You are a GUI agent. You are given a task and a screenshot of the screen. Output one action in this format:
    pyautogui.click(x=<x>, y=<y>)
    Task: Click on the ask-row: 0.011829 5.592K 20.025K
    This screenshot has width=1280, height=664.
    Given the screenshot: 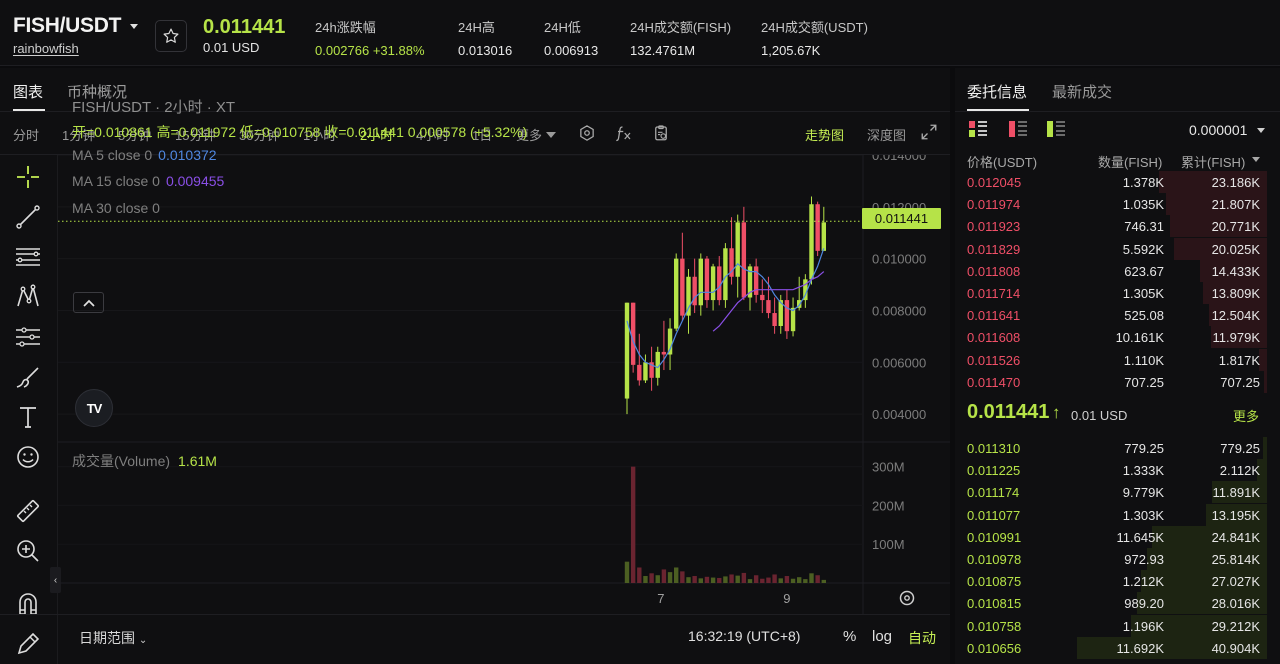 What is the action you would take?
    pyautogui.click(x=1117, y=248)
    